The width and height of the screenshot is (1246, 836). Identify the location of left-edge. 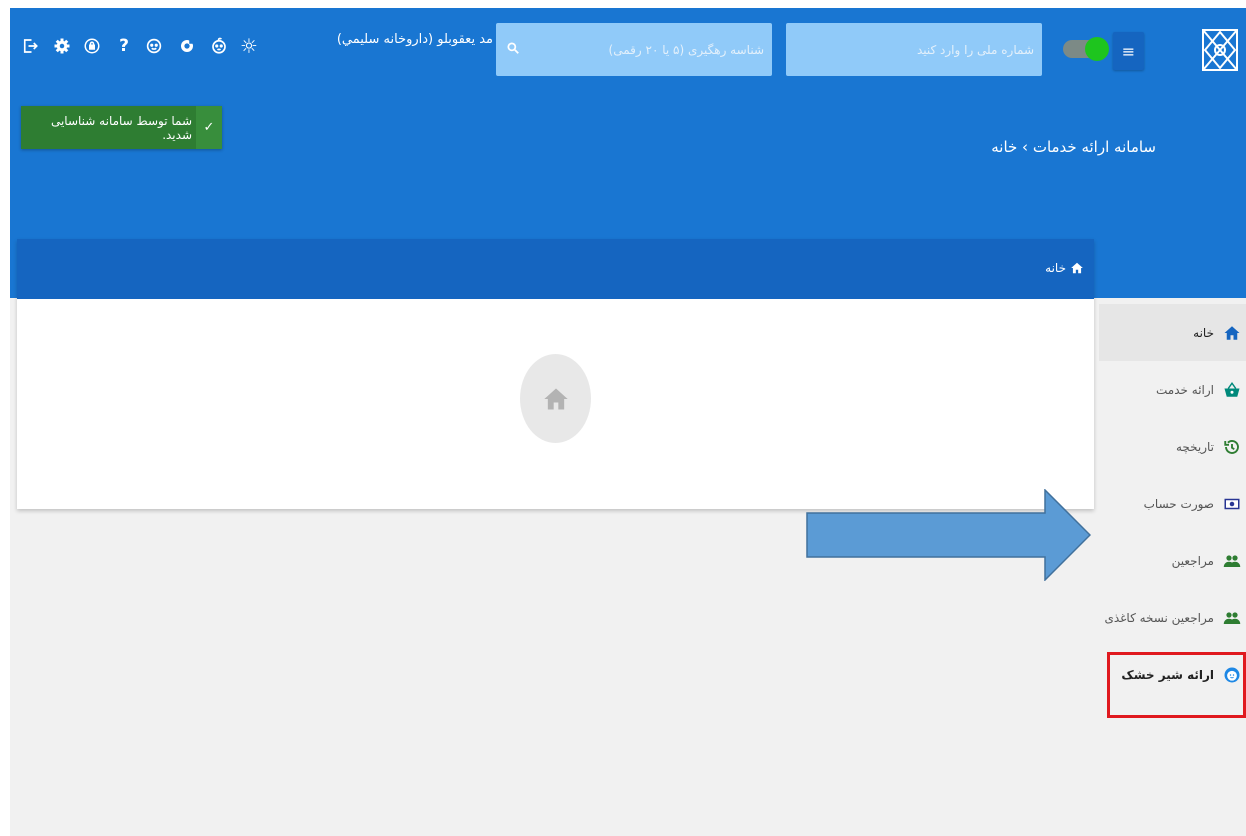
(5, 422).